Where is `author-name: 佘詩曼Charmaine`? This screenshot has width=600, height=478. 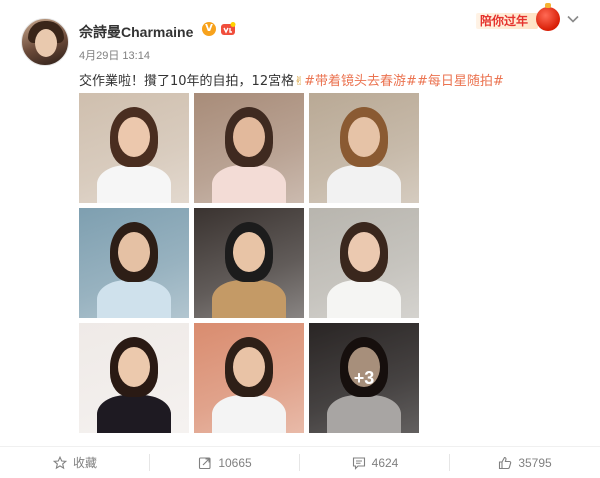
author-name: 佘詩曼Charmaine is located at coordinates (136, 32).